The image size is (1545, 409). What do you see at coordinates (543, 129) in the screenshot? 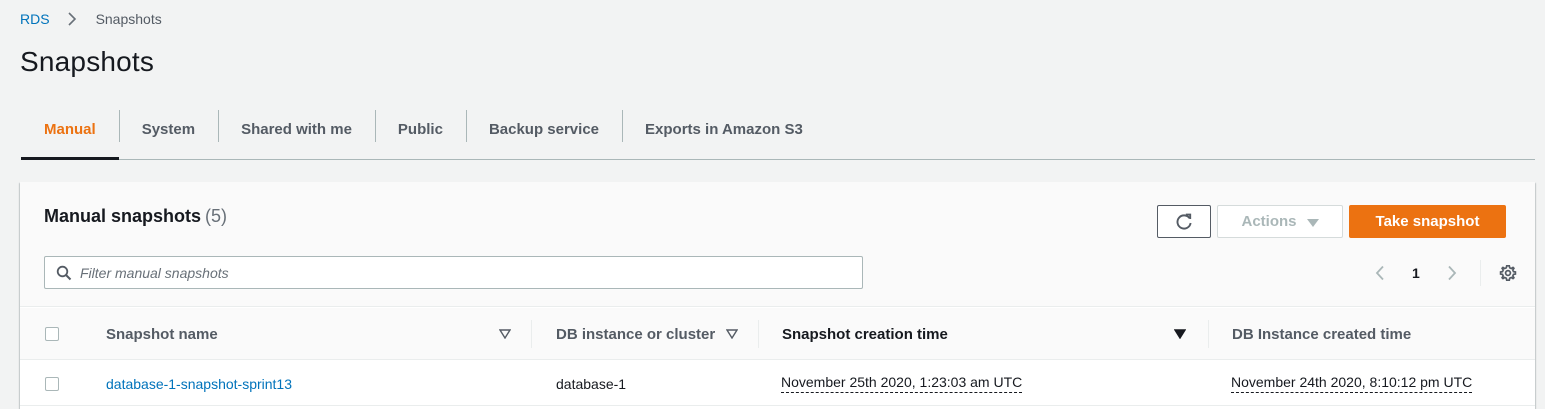
I see `tab-backup-service: Backup service` at bounding box center [543, 129].